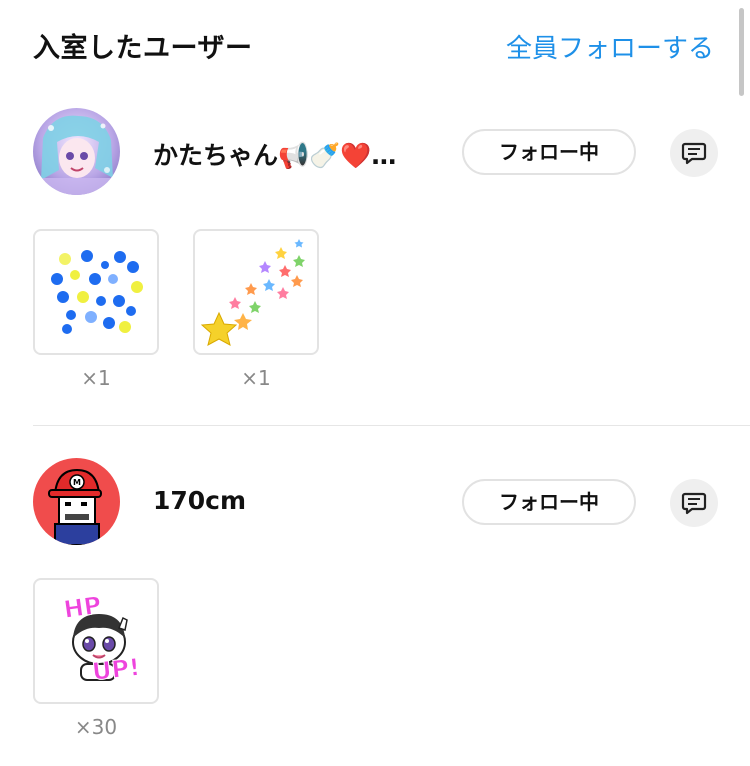  I want to click on sparkle-dots-icon, so click(97, 292).